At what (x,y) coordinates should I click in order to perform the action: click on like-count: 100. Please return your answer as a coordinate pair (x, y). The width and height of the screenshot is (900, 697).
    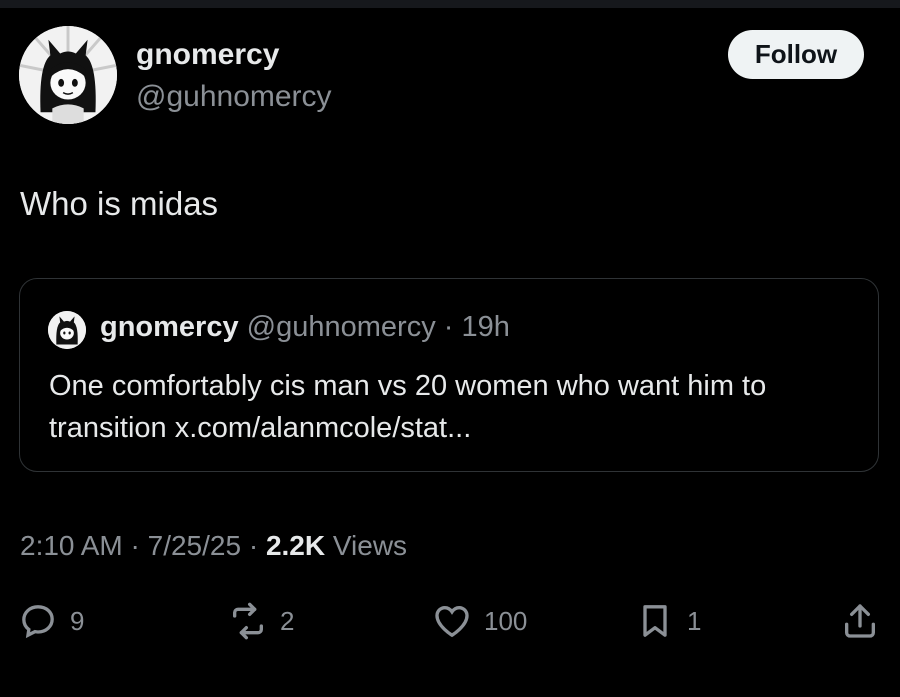
    Looking at the image, I should click on (506, 620).